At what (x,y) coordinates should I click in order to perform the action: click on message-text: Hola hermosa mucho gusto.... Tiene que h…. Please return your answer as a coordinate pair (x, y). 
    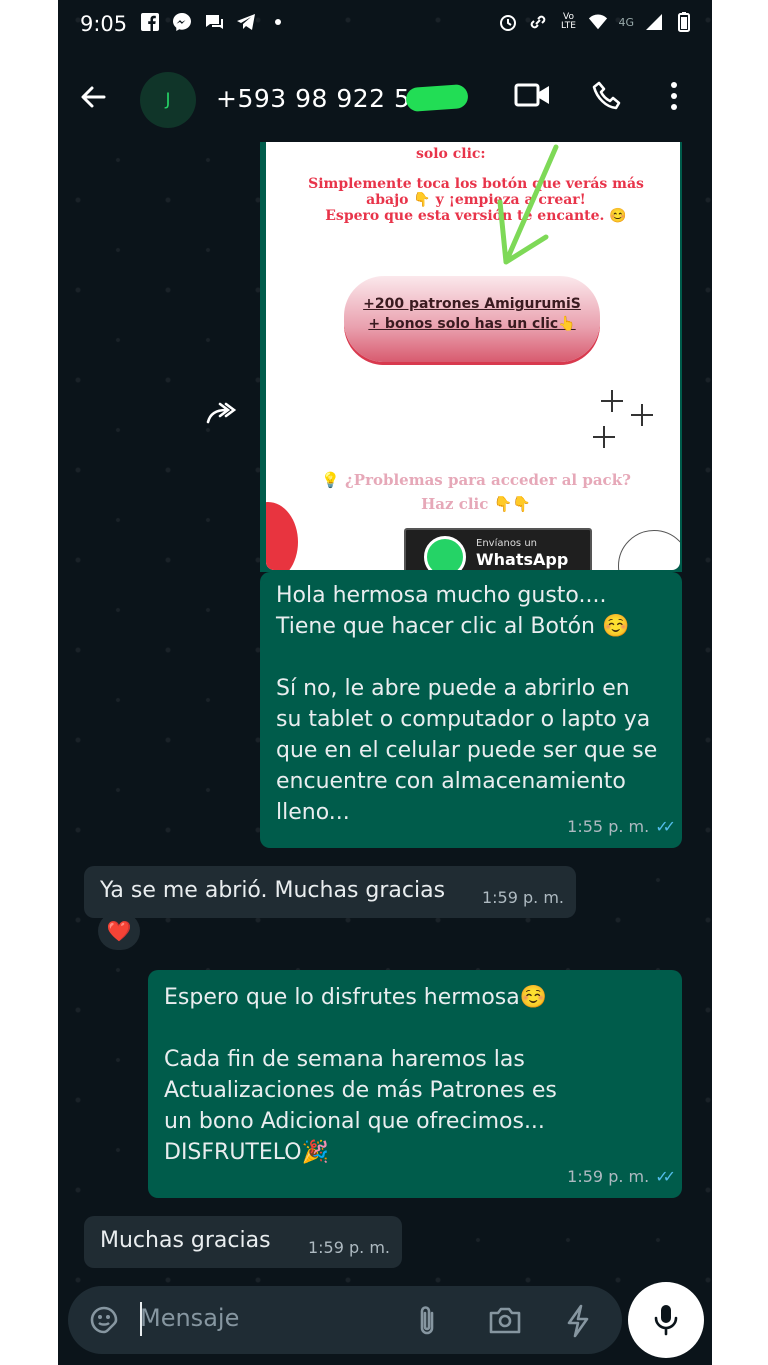
    Looking at the image, I should click on (467, 704).